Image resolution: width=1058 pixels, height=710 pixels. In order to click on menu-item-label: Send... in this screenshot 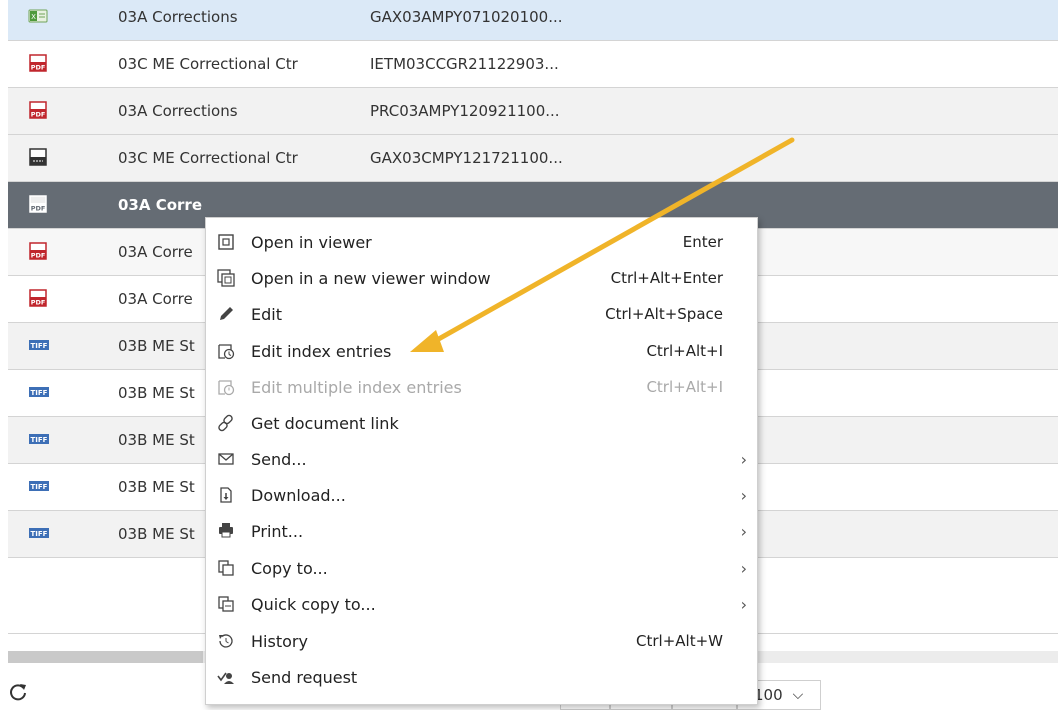, I will do `click(279, 459)`.